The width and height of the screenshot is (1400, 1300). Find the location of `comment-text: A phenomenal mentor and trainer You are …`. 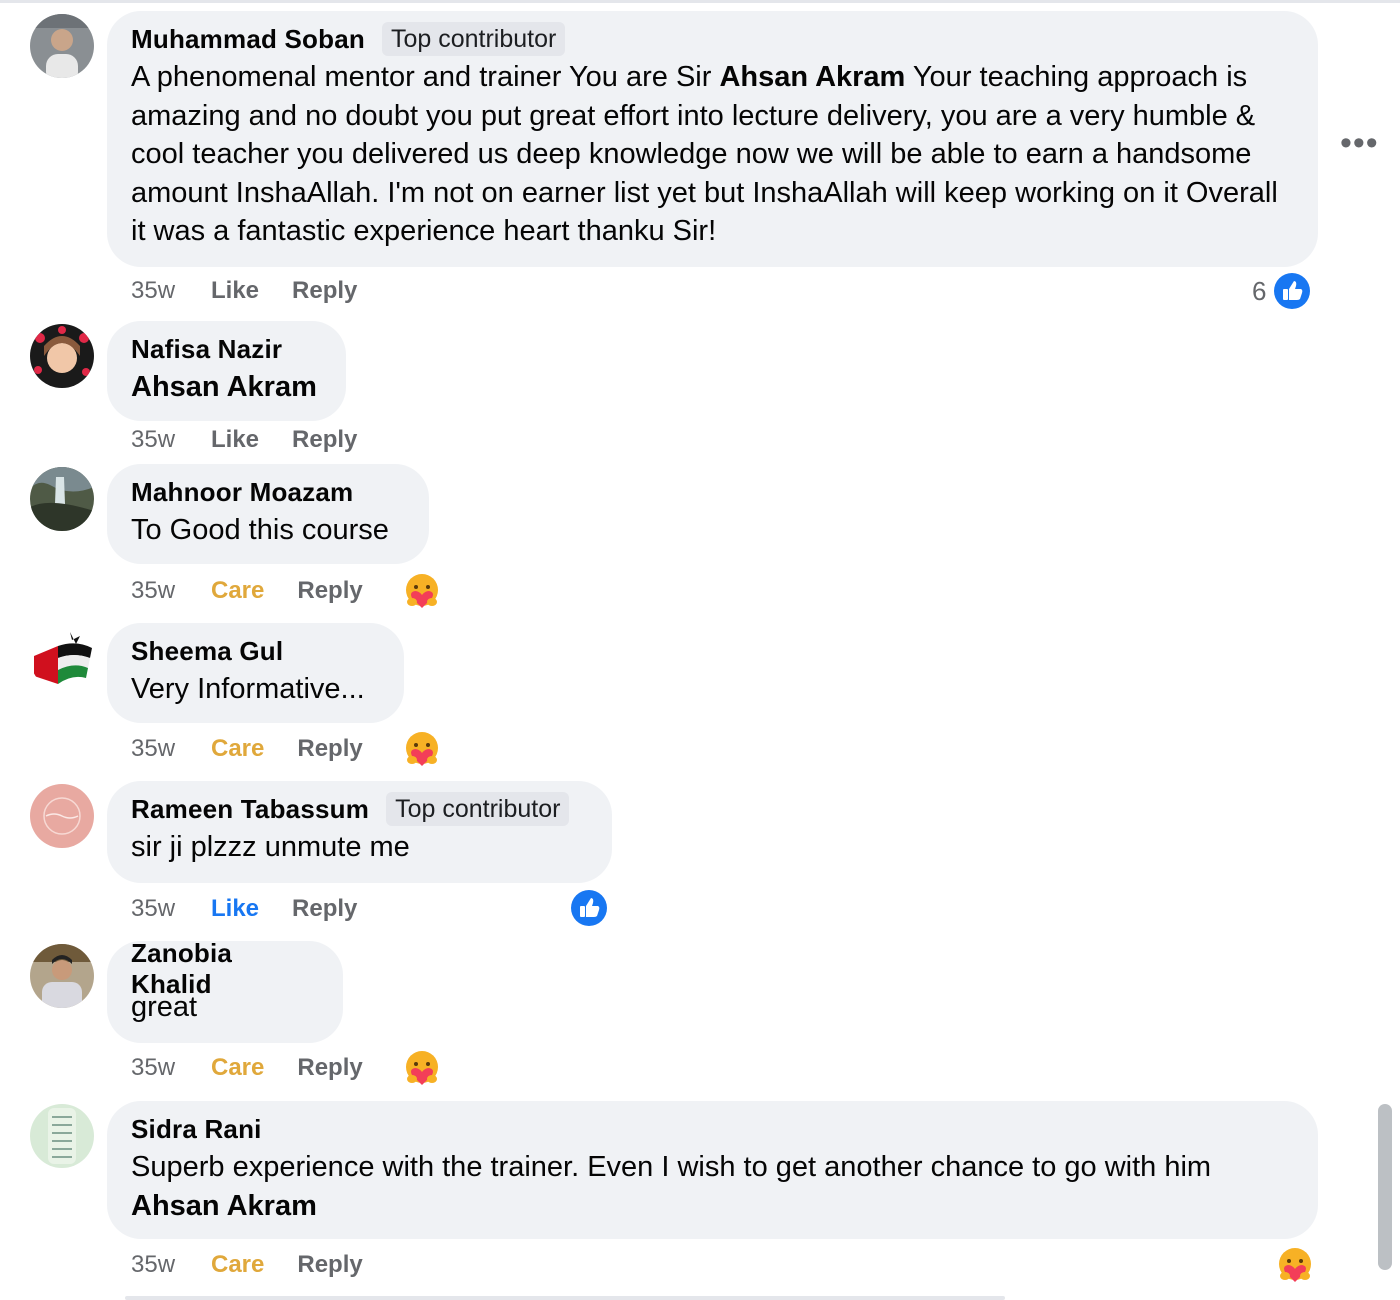

comment-text: A phenomenal mentor and trainer You are … is located at coordinates (704, 154).